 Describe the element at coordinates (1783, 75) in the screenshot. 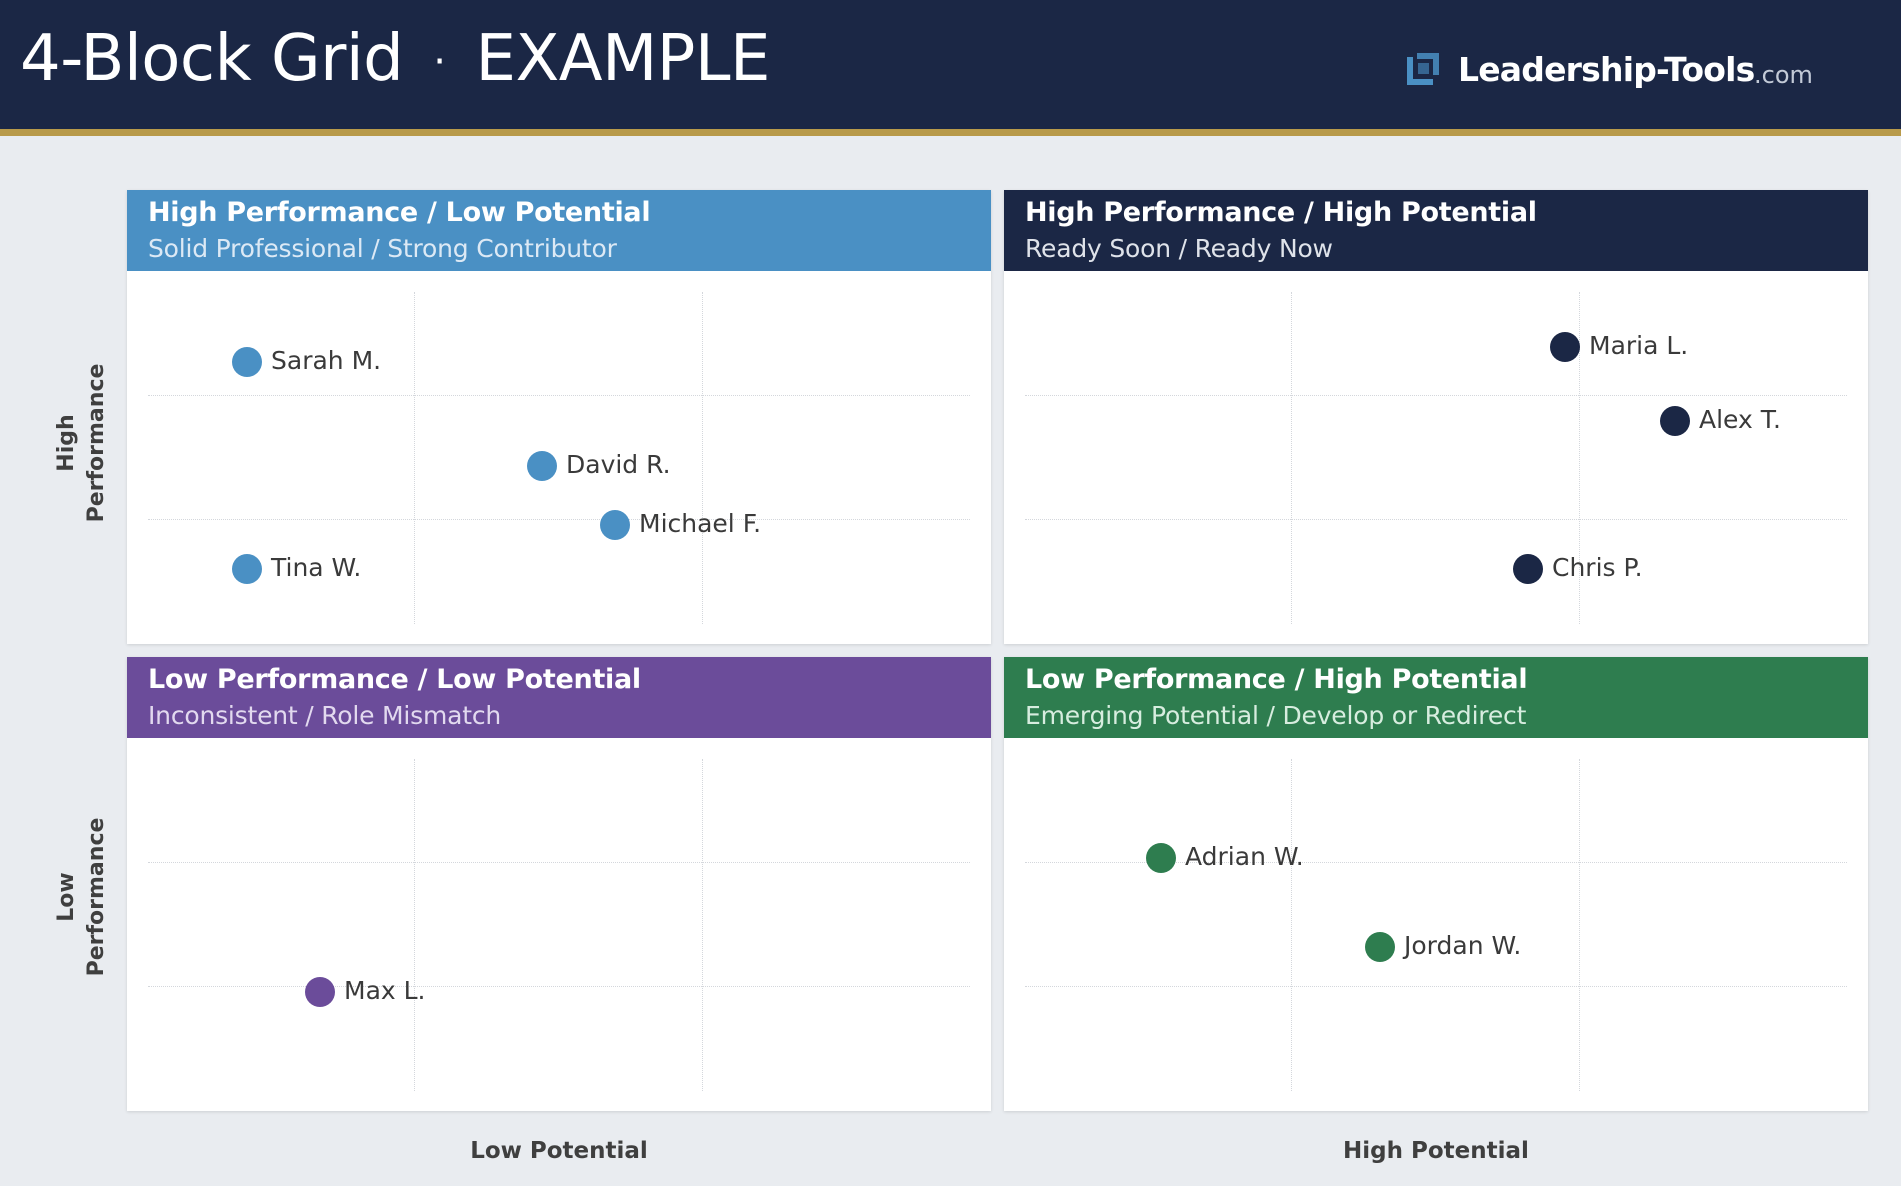

I see `logo-domain: .com` at that location.